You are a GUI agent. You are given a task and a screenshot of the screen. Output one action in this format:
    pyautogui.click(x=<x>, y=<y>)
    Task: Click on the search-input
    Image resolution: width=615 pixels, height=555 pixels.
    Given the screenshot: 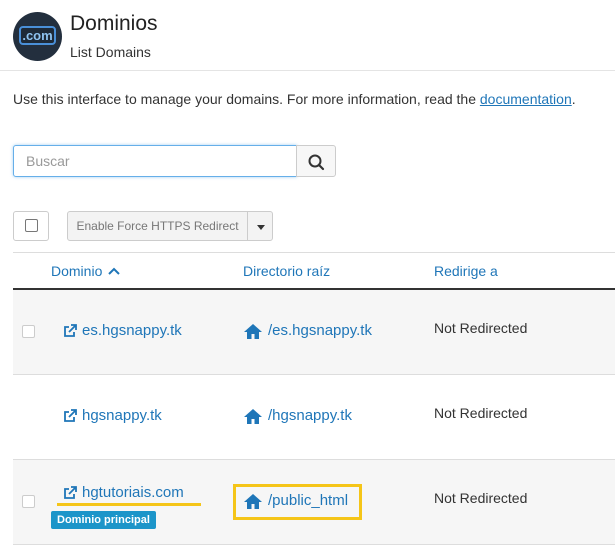 What is the action you would take?
    pyautogui.click(x=155, y=161)
    